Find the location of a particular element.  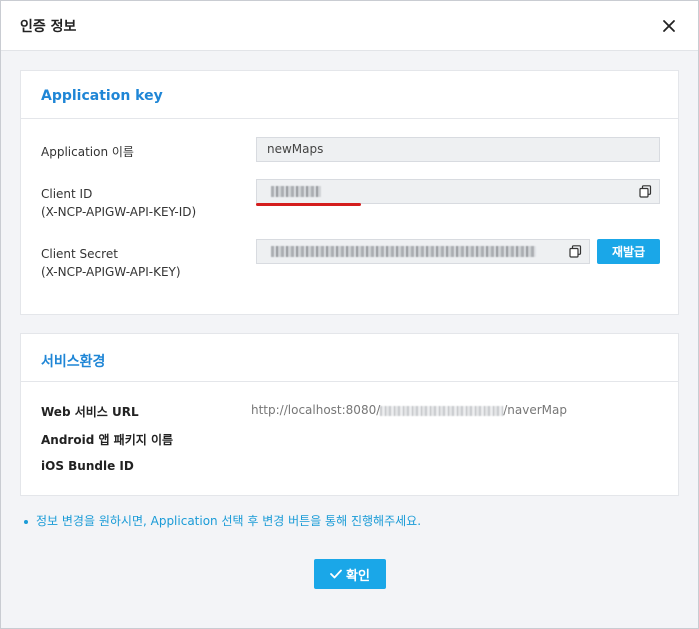

client-secret-field is located at coordinates (423, 251).